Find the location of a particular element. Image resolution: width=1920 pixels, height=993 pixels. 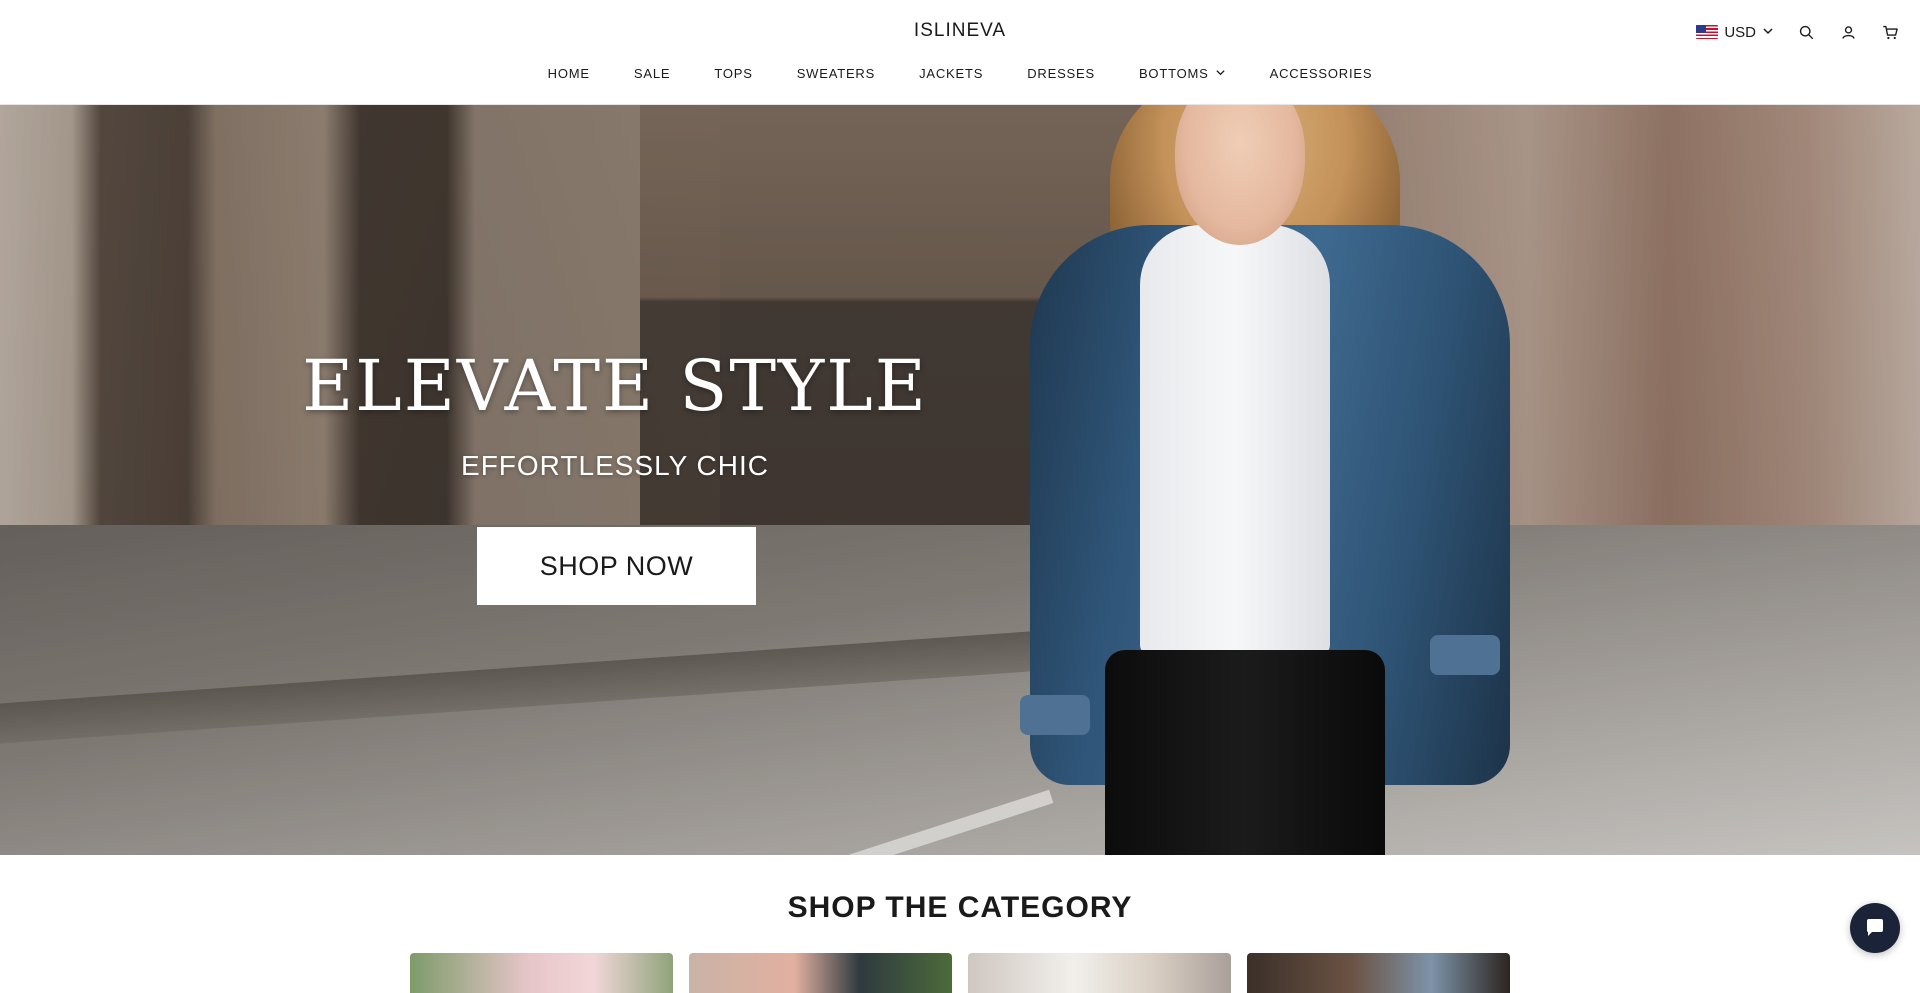

currency-selector: USD is located at coordinates (1735, 32).